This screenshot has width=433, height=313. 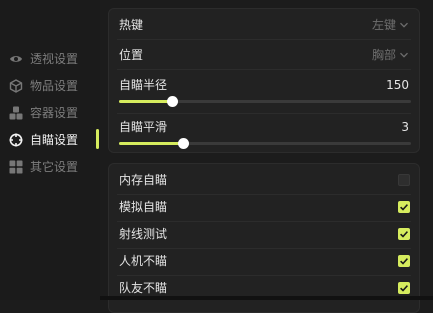 I want to click on sidebar-item-aimbot: 自瞄设置, so click(x=50, y=140).